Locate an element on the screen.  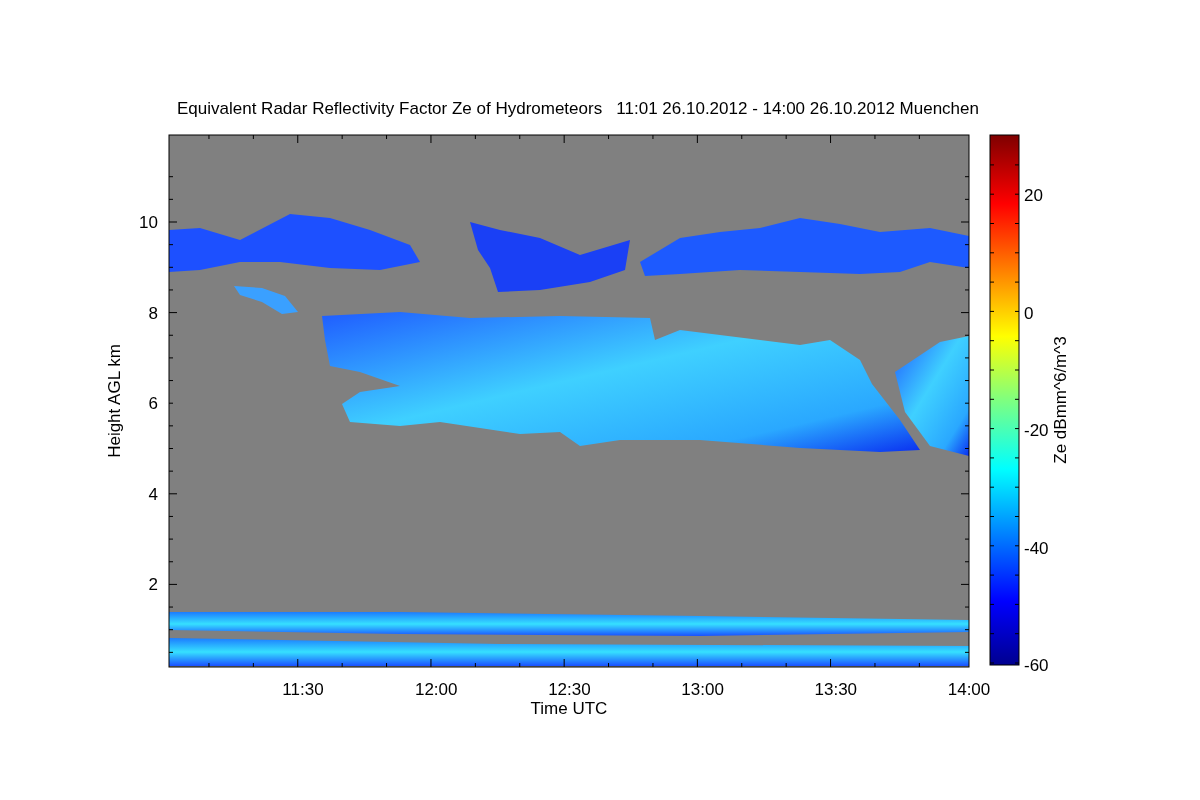
y-tick-label: 2 is located at coordinates (153, 585).